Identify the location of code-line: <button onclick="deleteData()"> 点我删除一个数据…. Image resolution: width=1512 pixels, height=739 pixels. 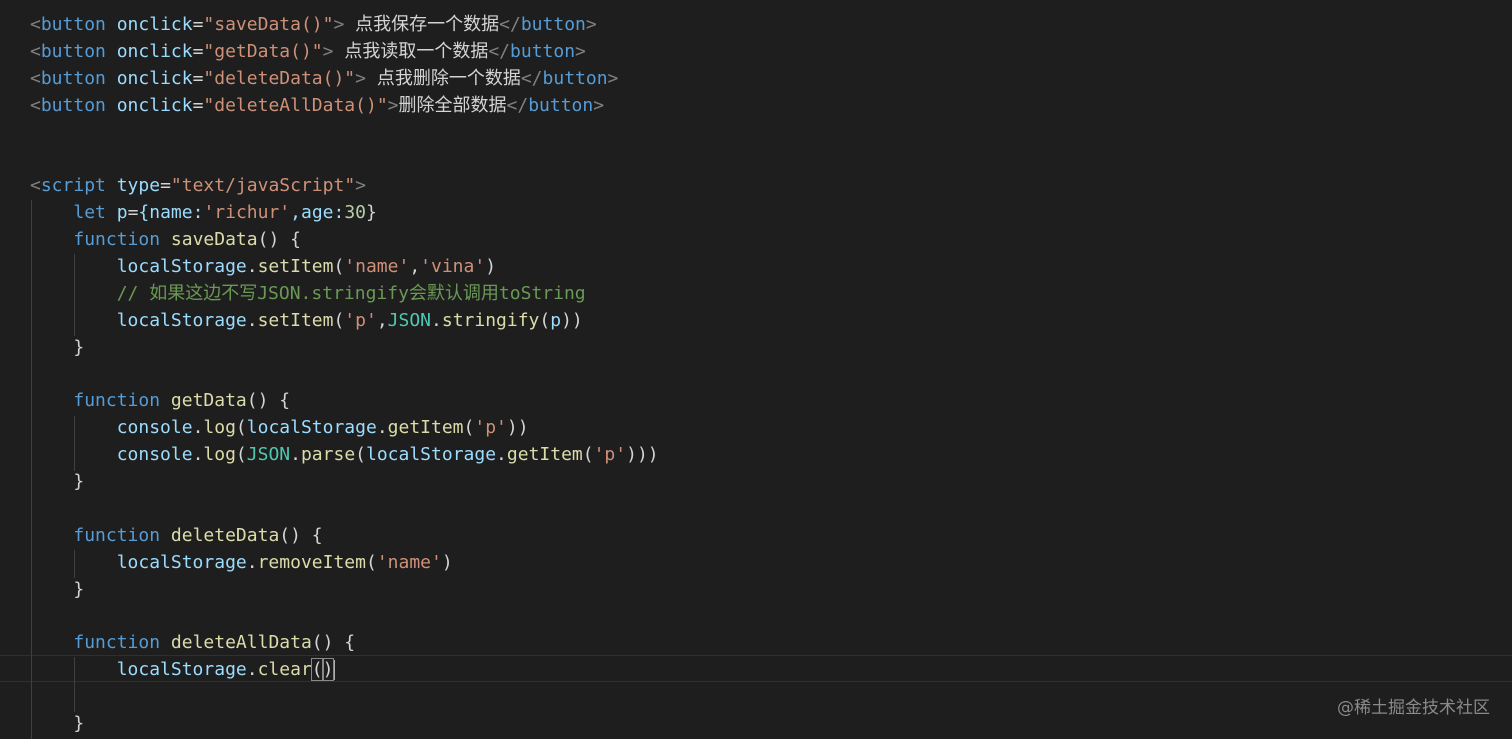
(324, 78).